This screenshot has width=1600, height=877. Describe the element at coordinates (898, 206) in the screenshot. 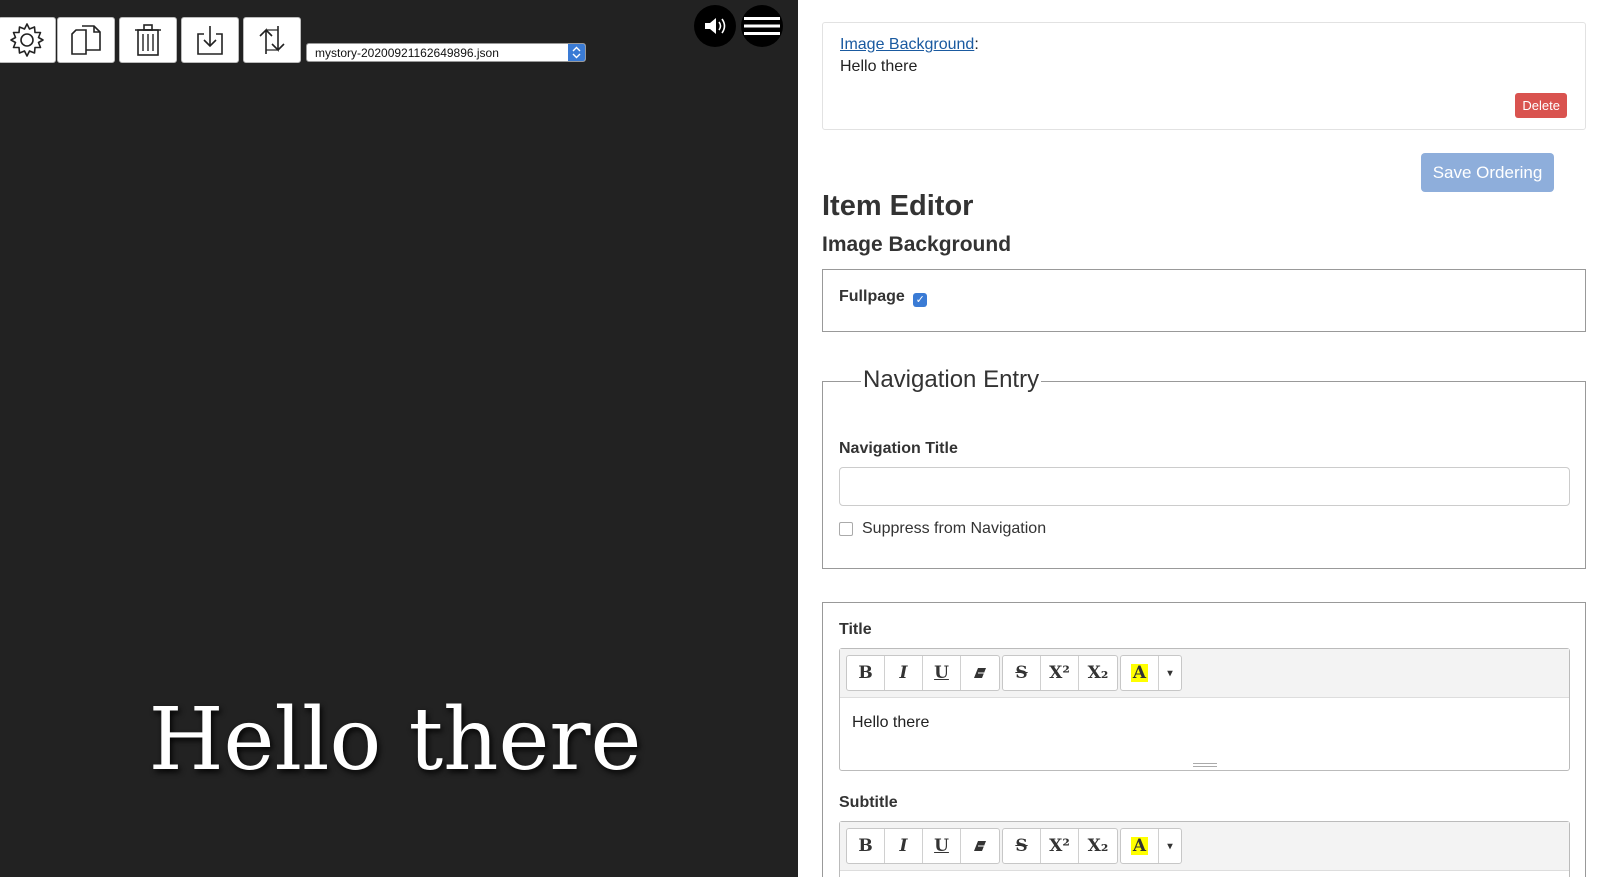

I see `item-editor-heading: Item Editor` at that location.